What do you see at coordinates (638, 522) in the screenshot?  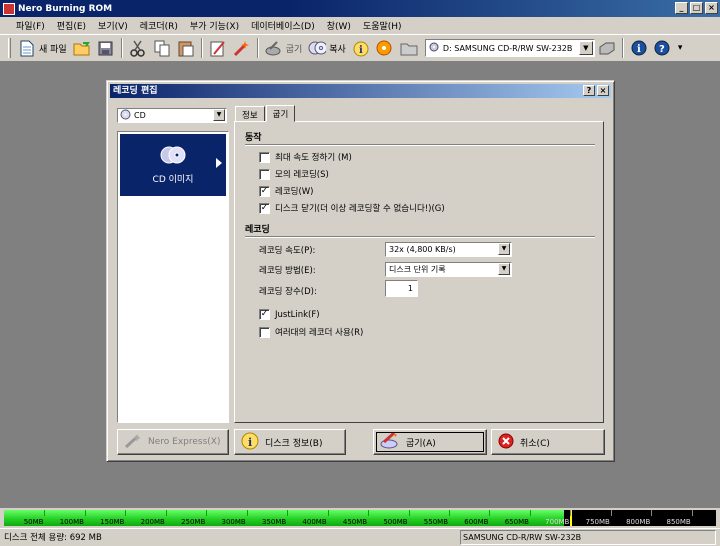 I see `capacity-tick-label: 800MB` at bounding box center [638, 522].